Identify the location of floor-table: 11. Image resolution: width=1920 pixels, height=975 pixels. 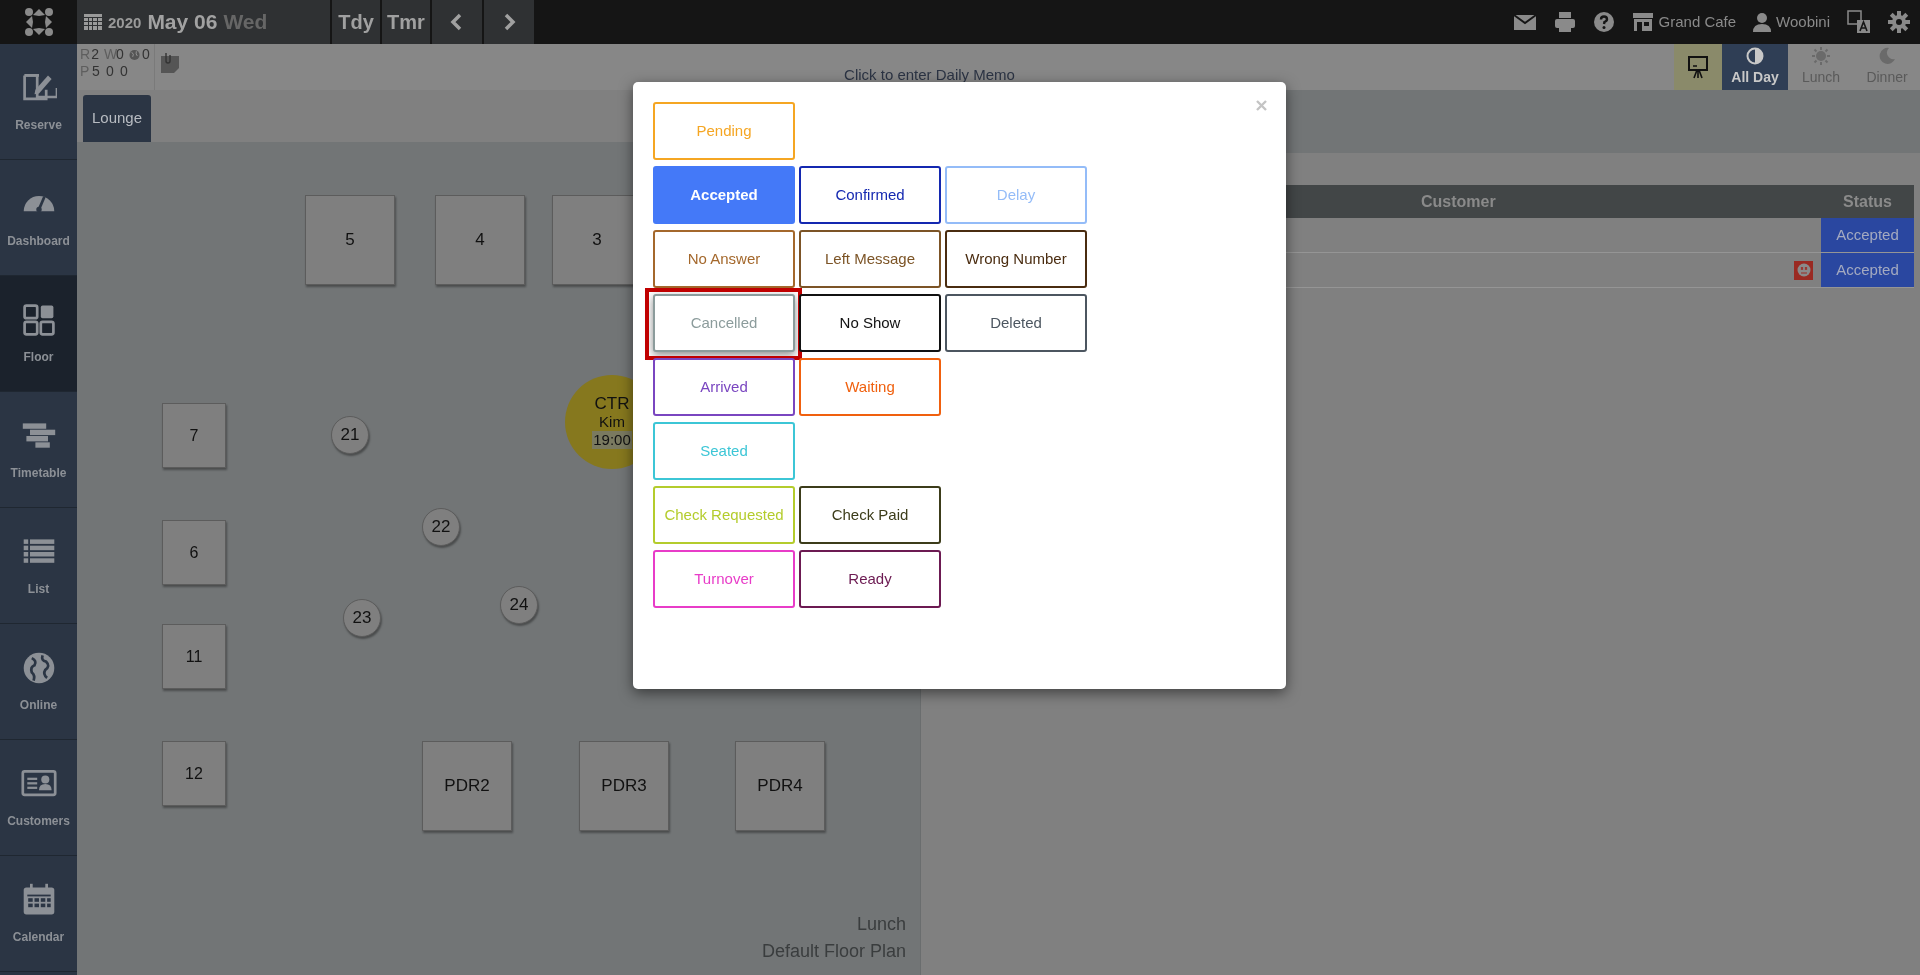
(194, 656).